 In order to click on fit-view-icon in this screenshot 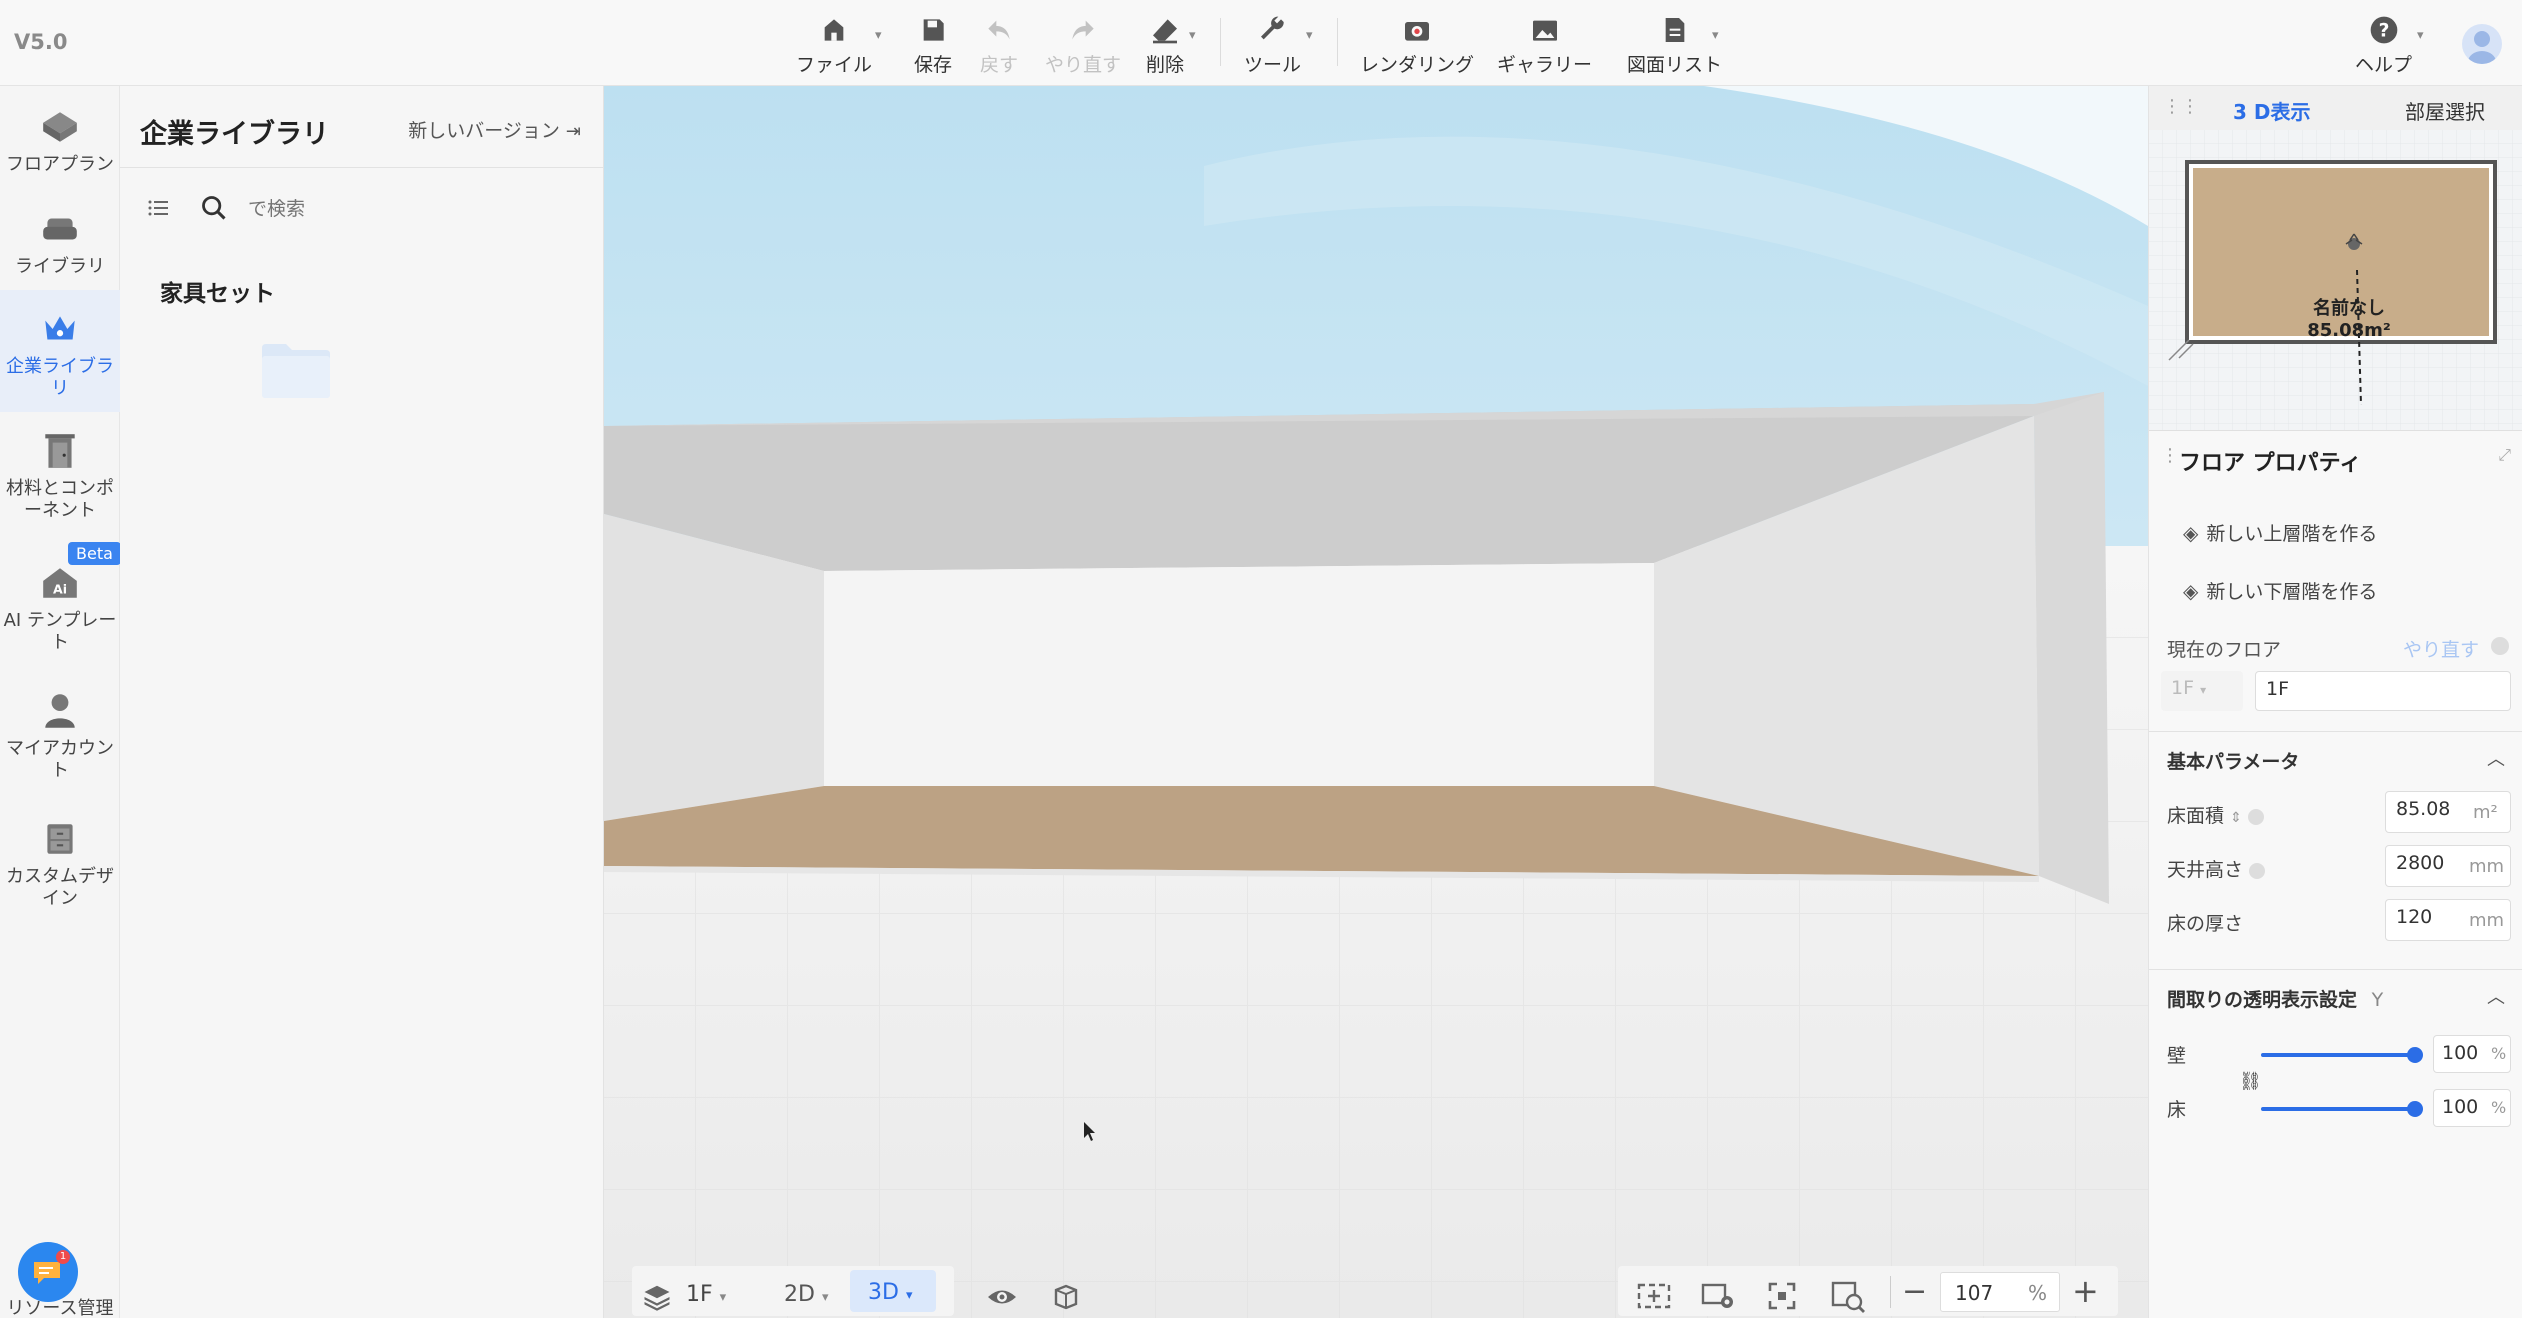, I will do `click(1654, 1296)`.